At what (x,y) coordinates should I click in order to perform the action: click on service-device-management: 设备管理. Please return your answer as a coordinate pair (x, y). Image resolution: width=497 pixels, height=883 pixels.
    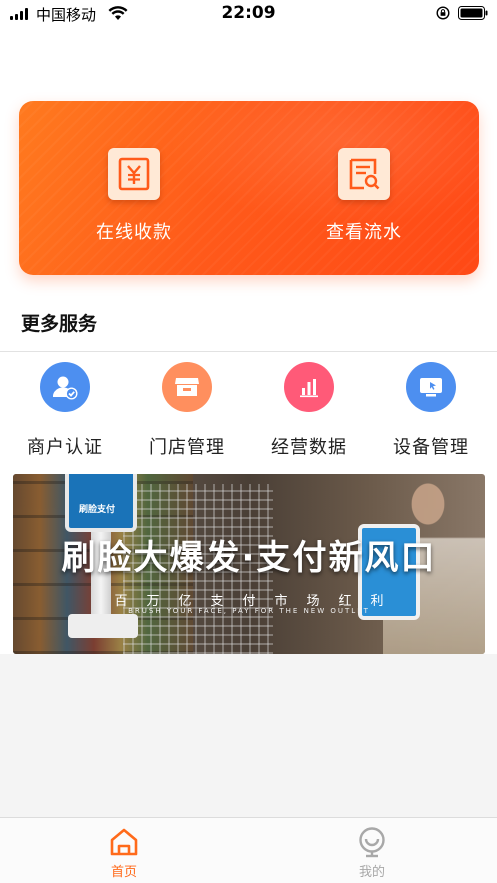
    Looking at the image, I should click on (431, 412).